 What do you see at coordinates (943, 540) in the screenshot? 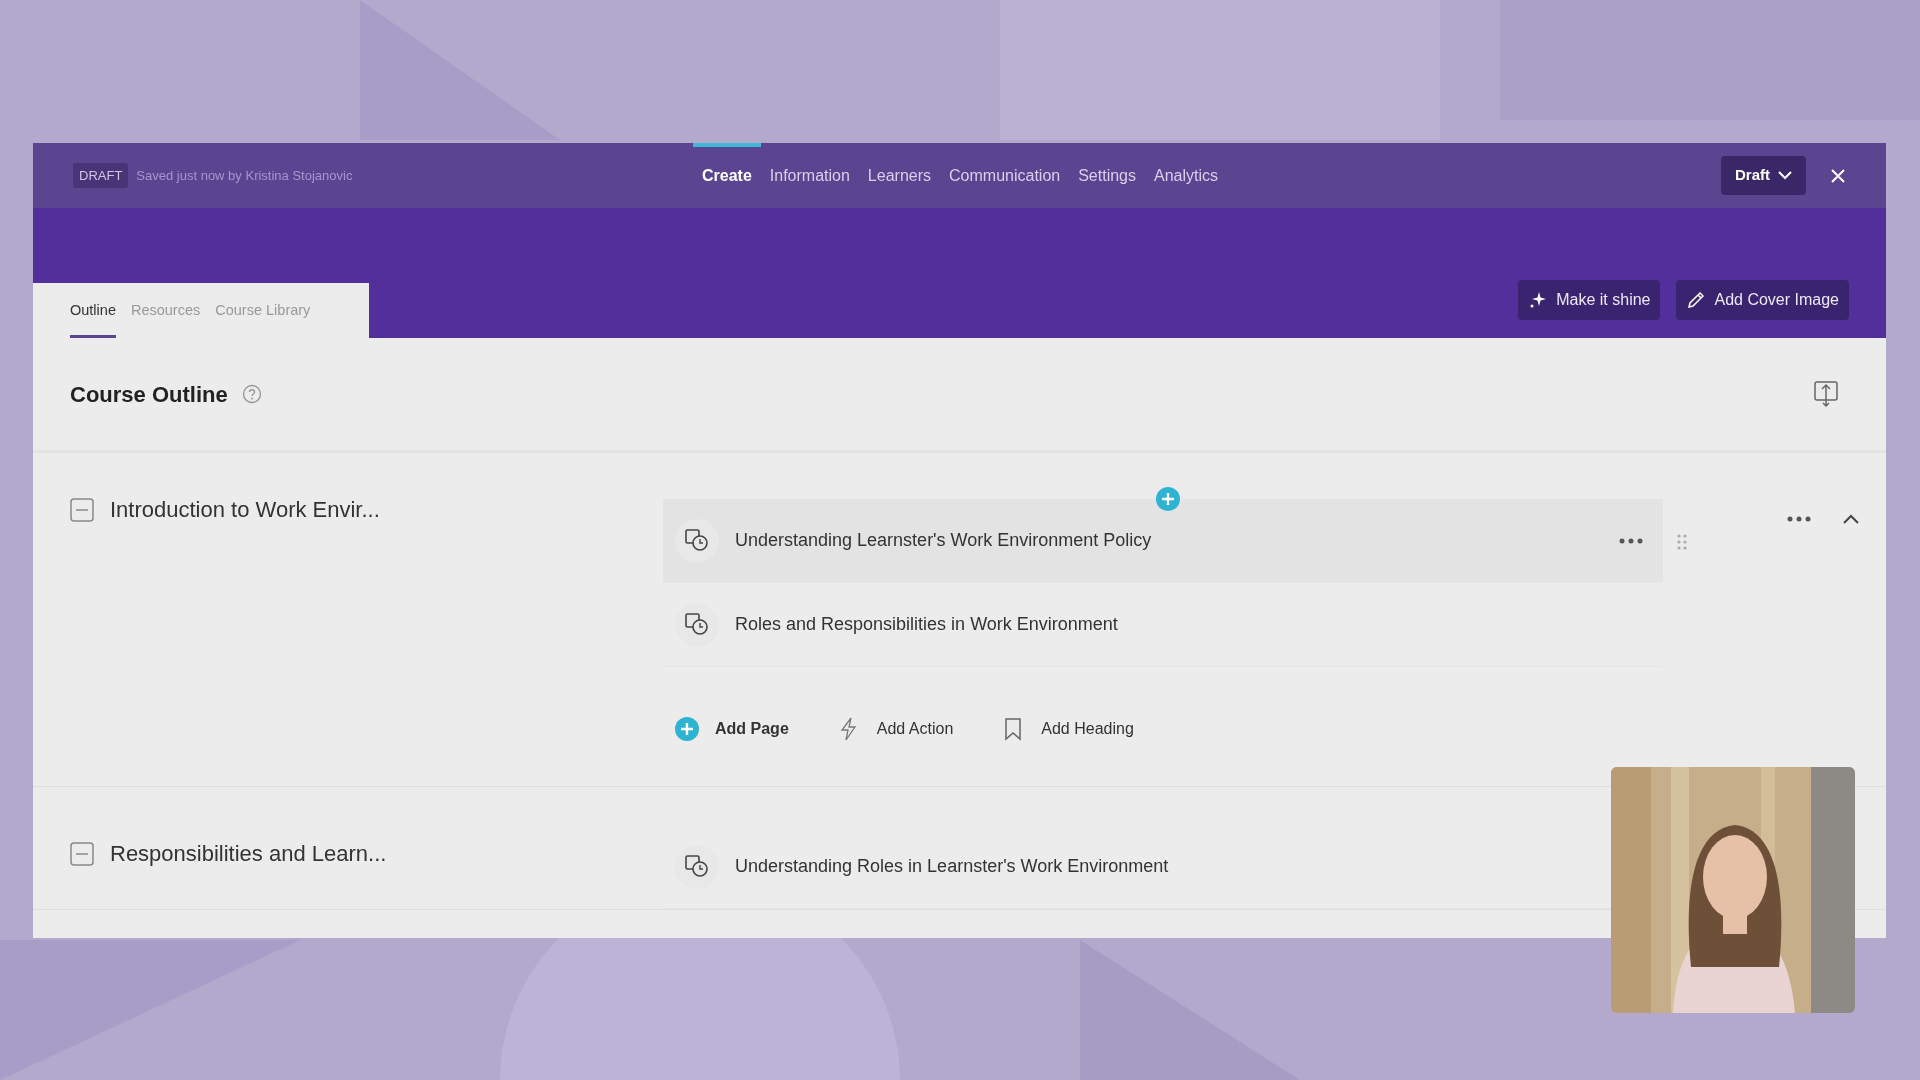
I see `page-title: Understanding Learnster's Work Environment Policy` at bounding box center [943, 540].